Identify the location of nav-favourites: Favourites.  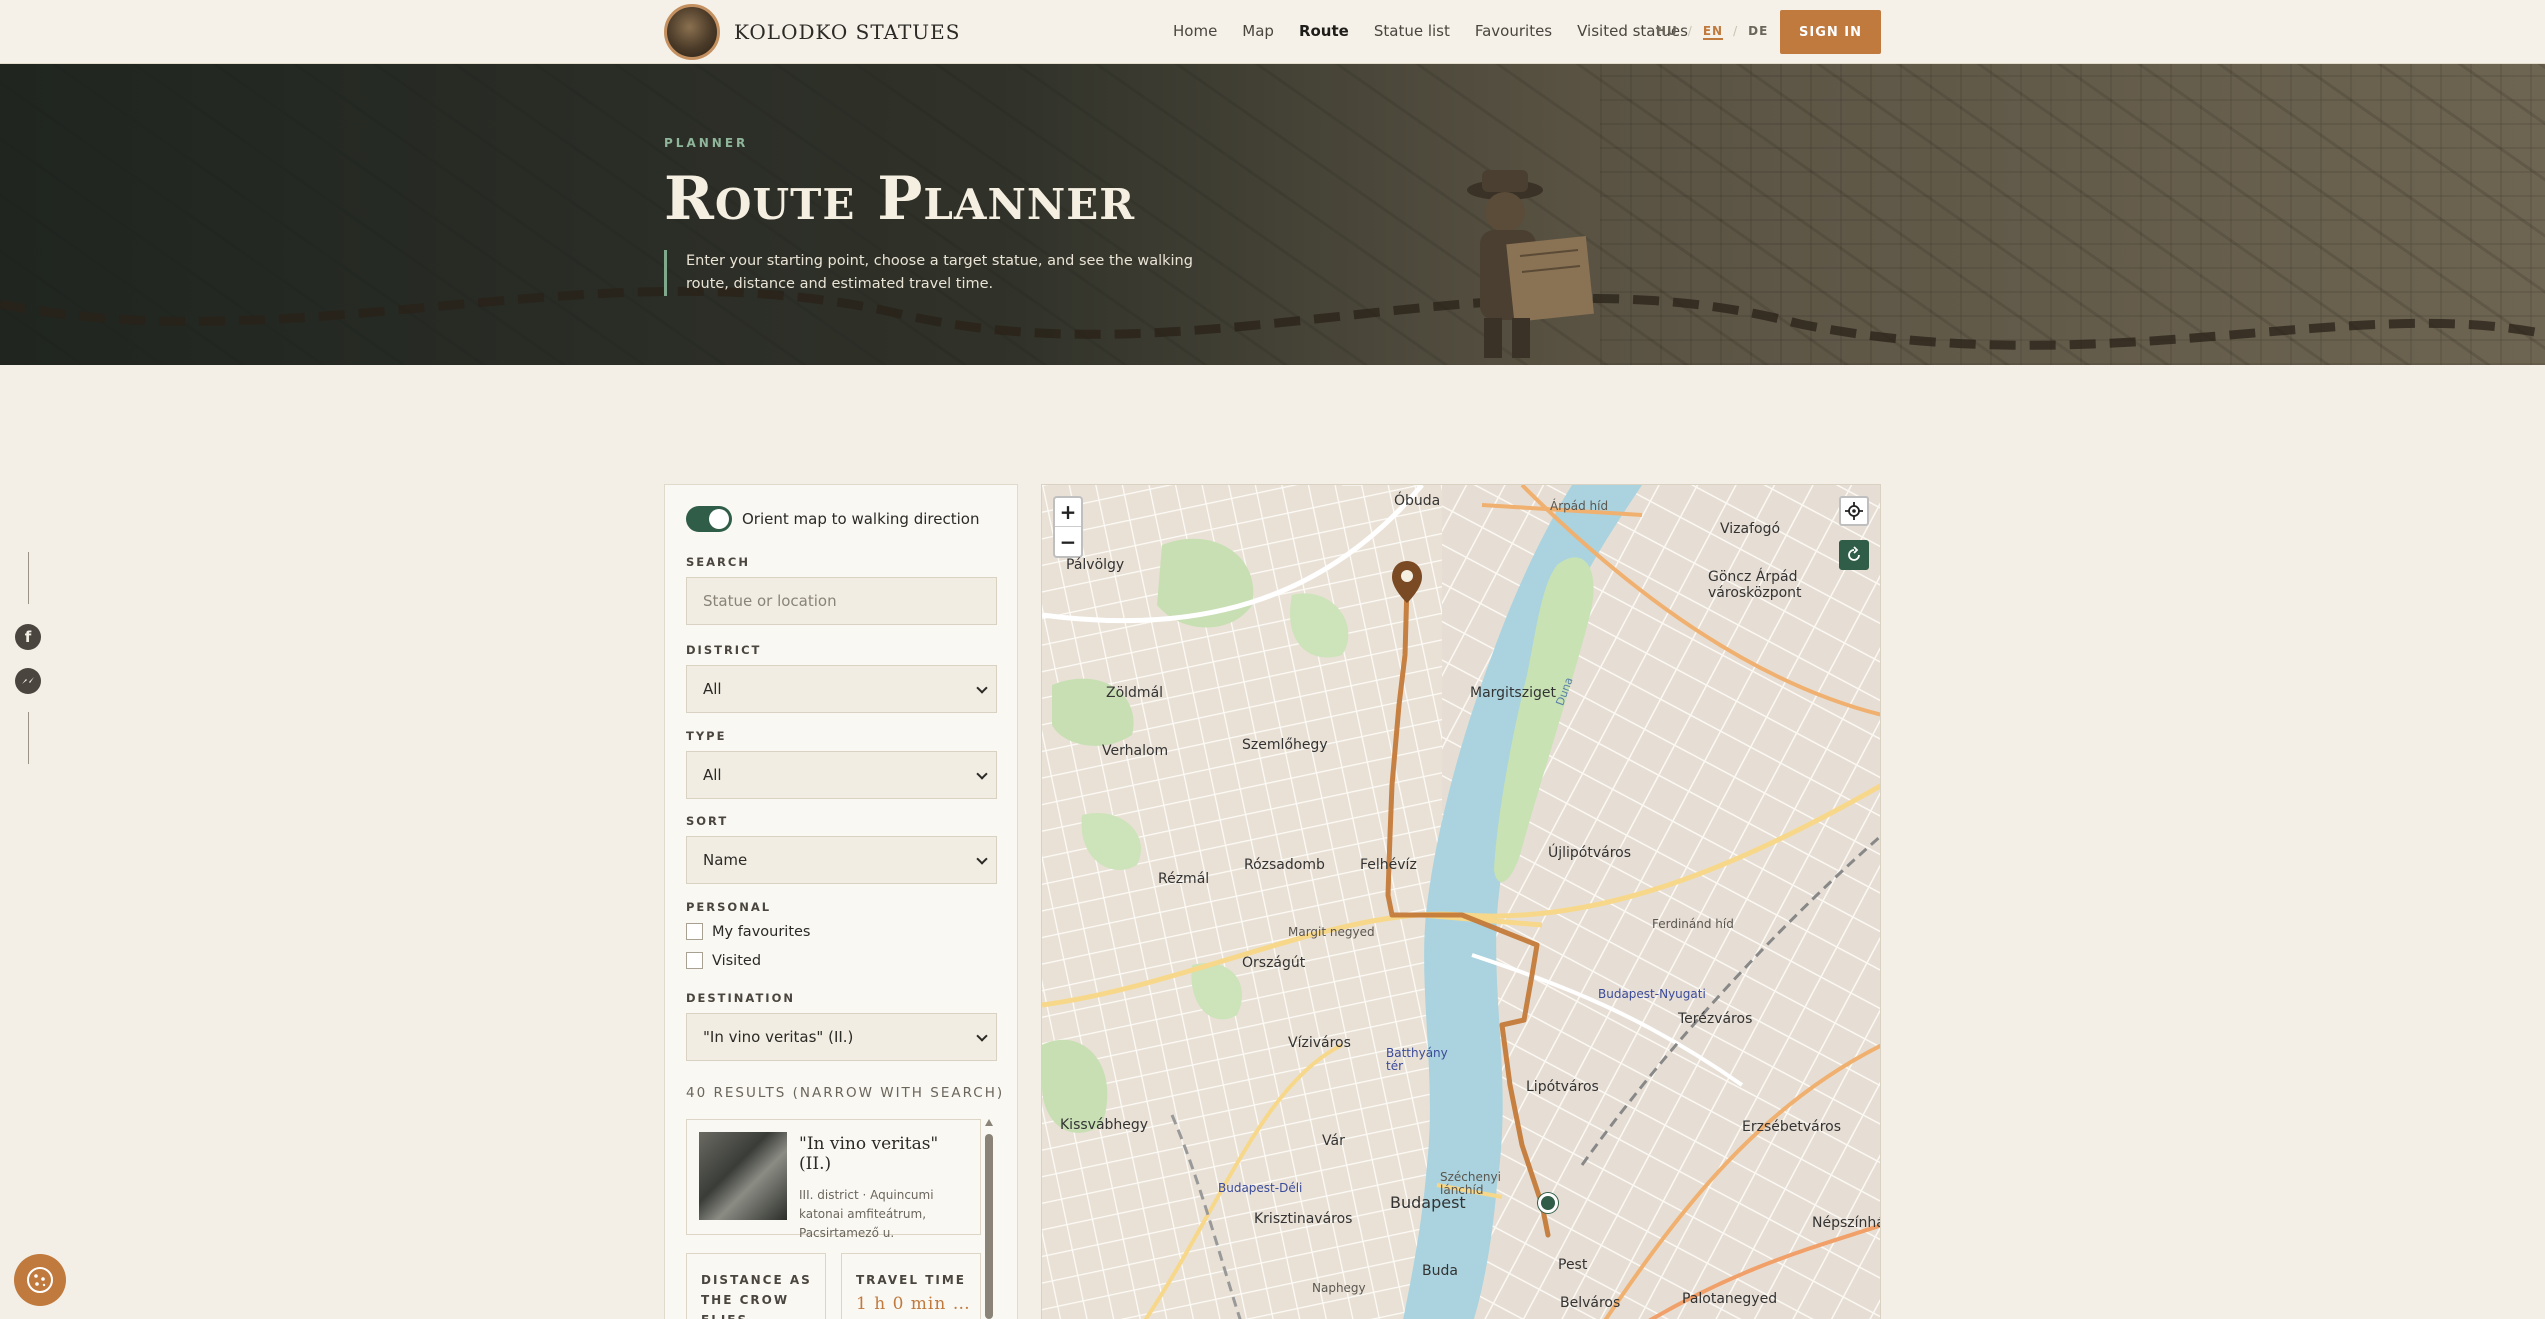
(1513, 31).